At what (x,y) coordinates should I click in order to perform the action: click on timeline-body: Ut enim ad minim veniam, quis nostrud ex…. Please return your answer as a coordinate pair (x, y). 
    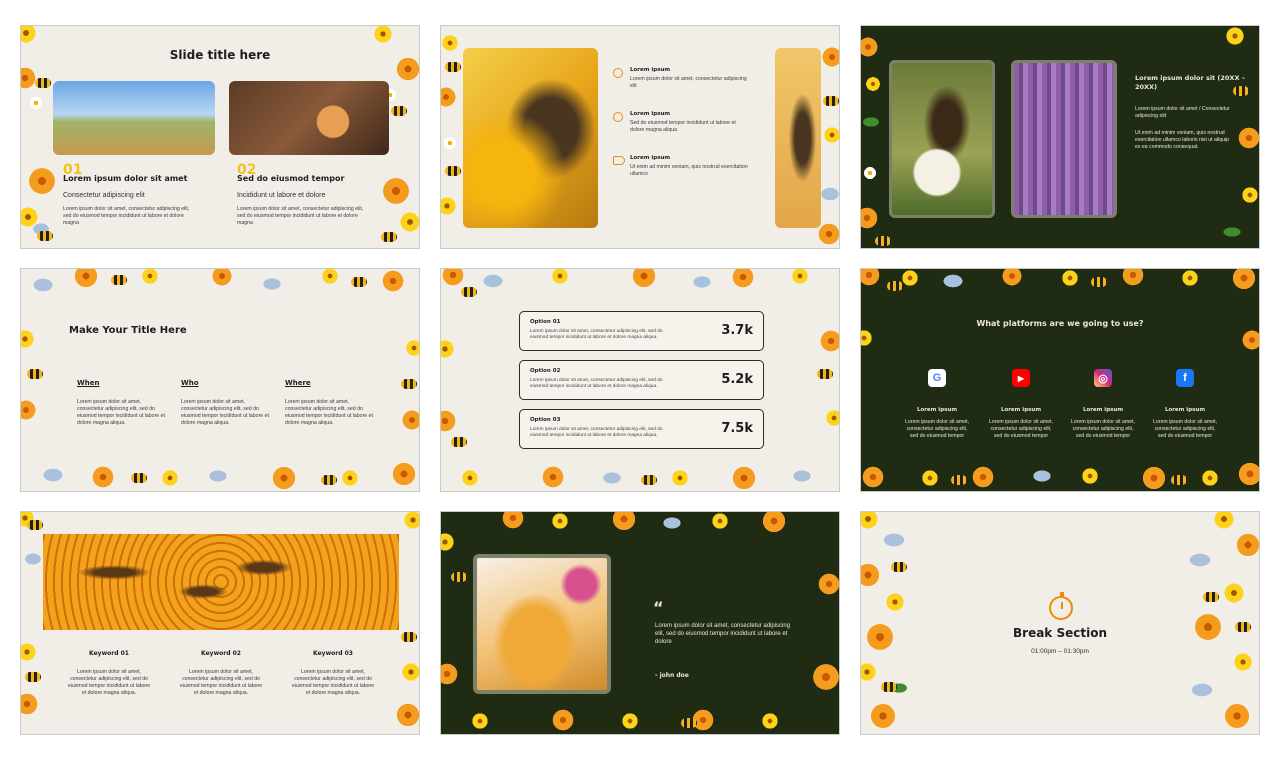
    Looking at the image, I should click on (1182, 140).